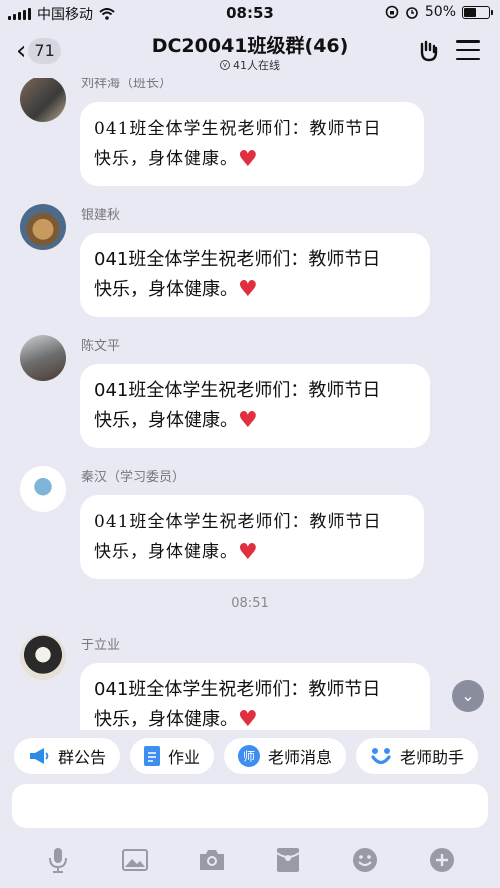  What do you see at coordinates (300, 757) in the screenshot?
I see `chip-label: 老师消息` at bounding box center [300, 757].